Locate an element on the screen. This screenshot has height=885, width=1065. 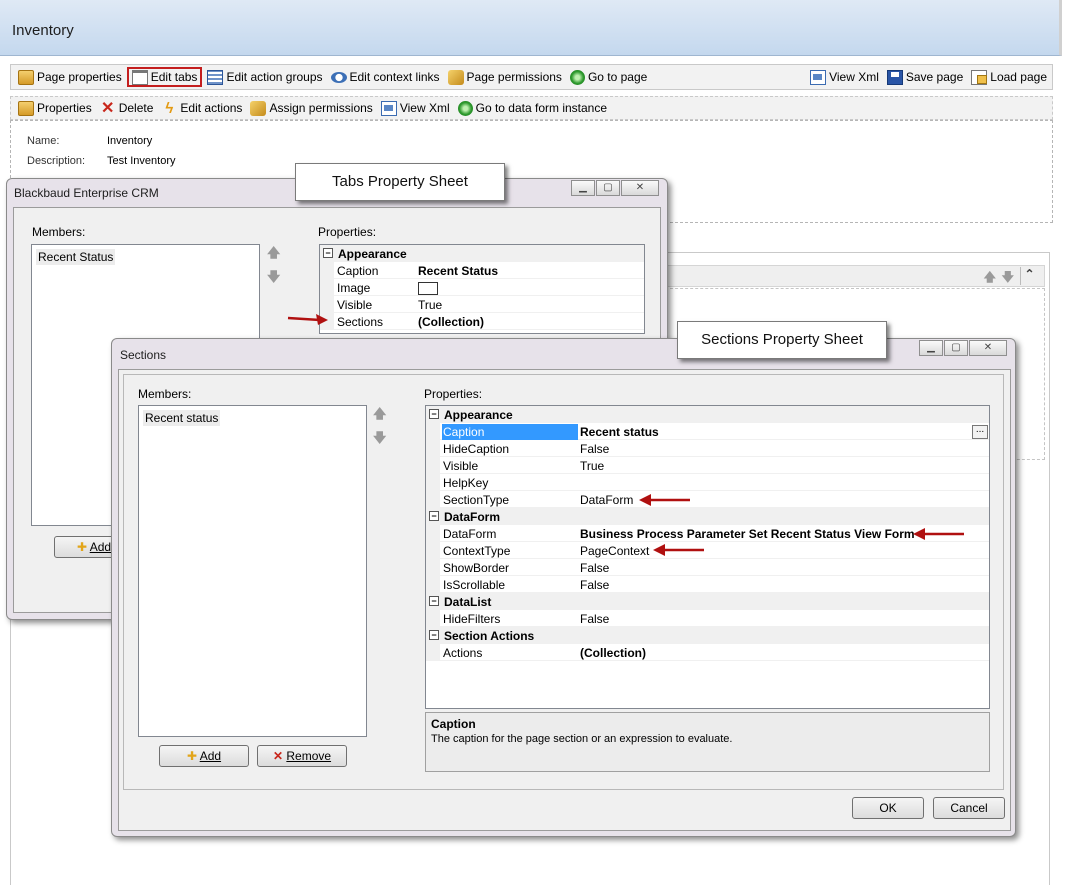
page-title: Inventory is located at coordinates (43, 30).